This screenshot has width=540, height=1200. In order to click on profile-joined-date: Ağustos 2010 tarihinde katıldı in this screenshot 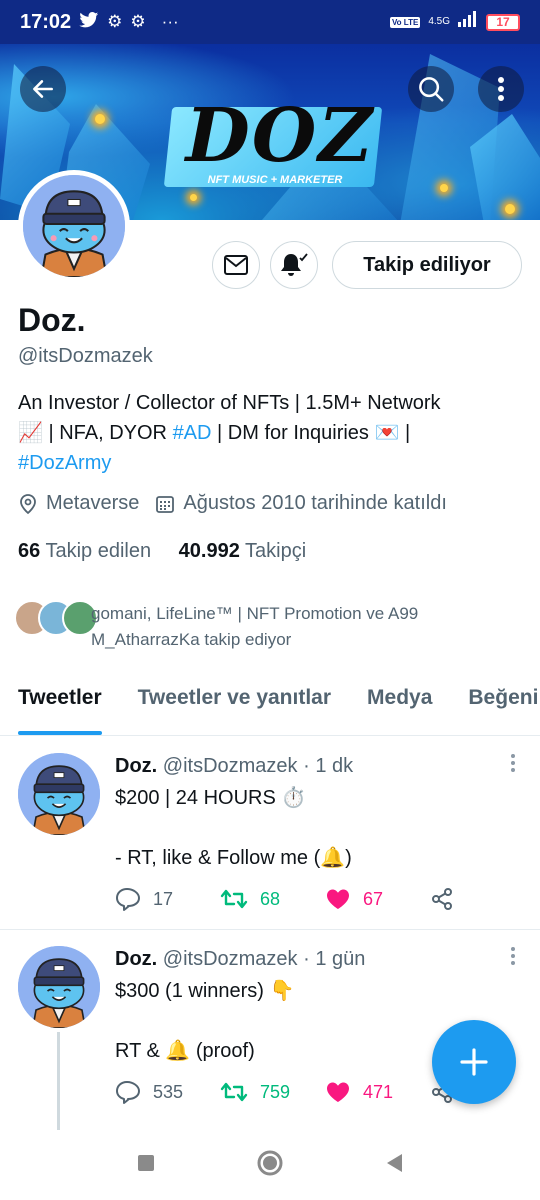, I will do `click(315, 503)`.